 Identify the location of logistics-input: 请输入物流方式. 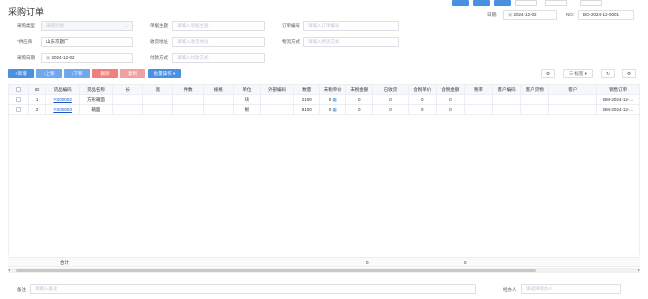
(351, 42).